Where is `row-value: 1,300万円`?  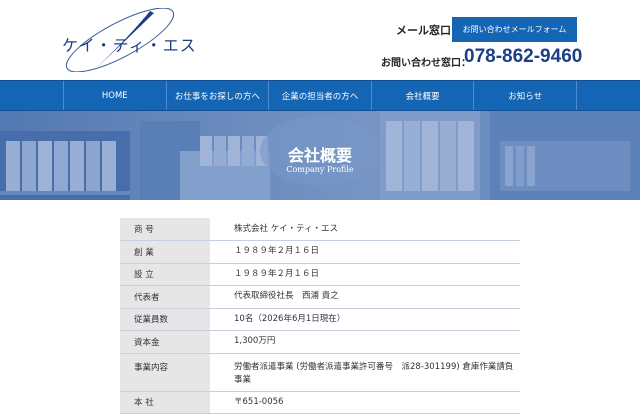
row-value: 1,300万円 is located at coordinates (365, 342).